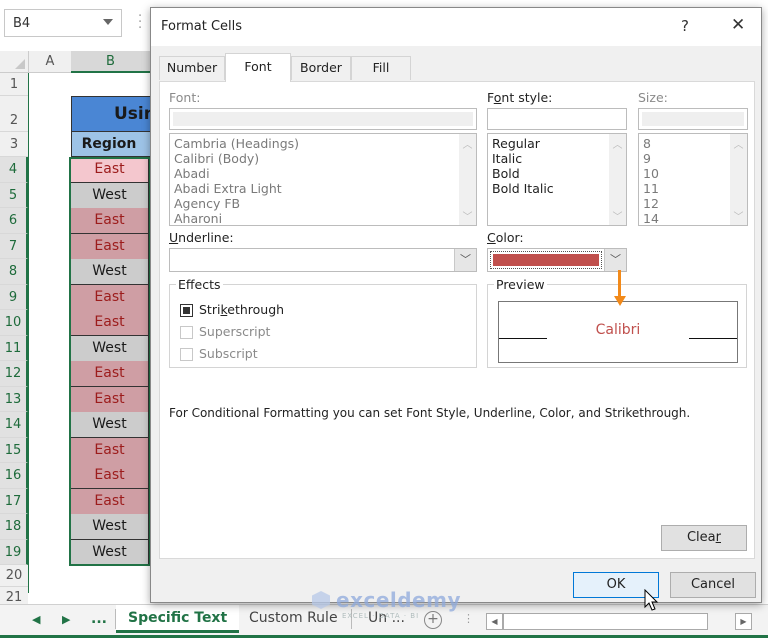  I want to click on row-header-18: 18, so click(14, 527).